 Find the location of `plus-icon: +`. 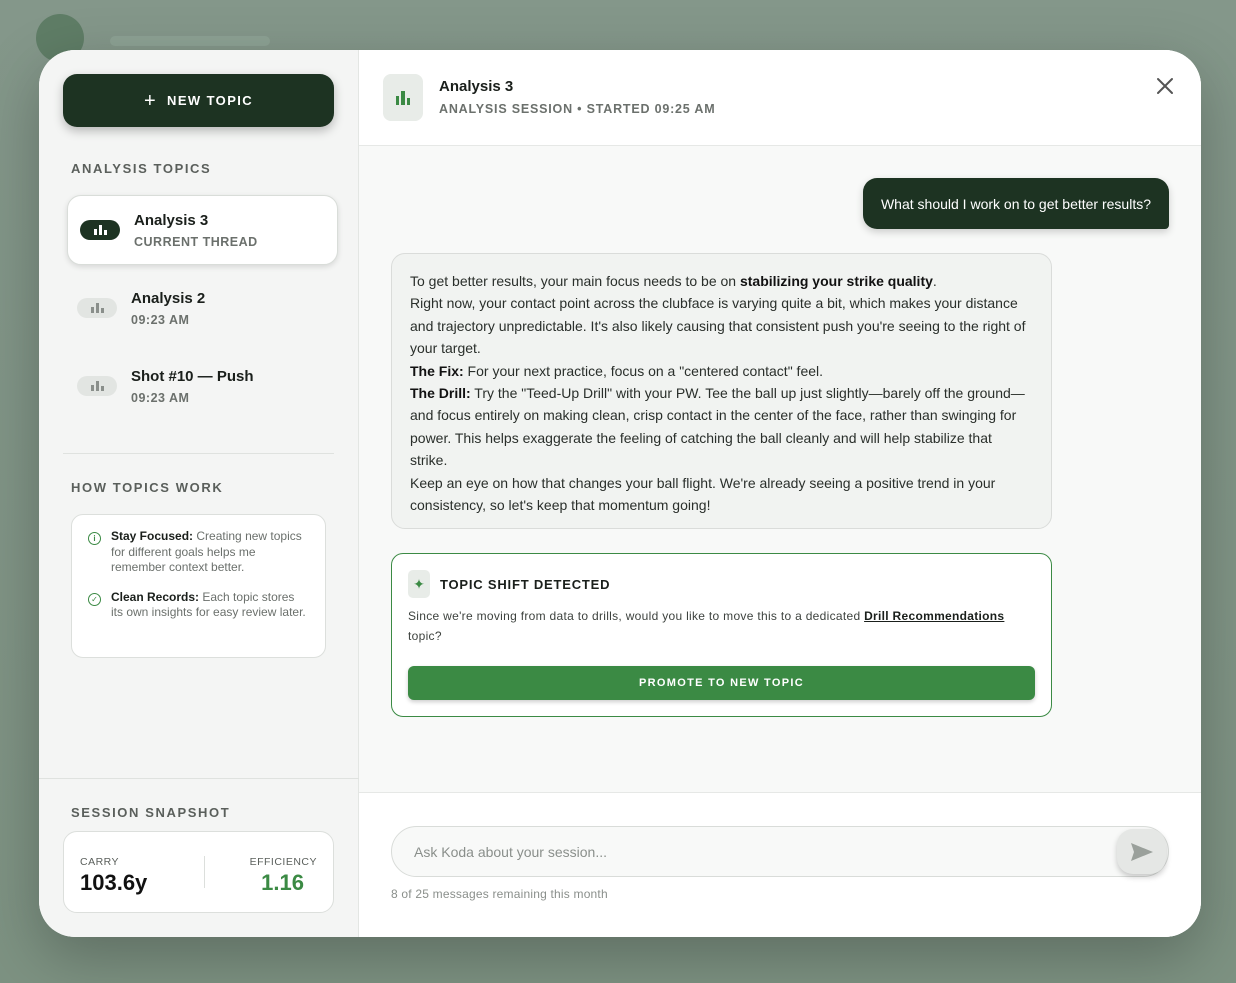

plus-icon: + is located at coordinates (150, 100).